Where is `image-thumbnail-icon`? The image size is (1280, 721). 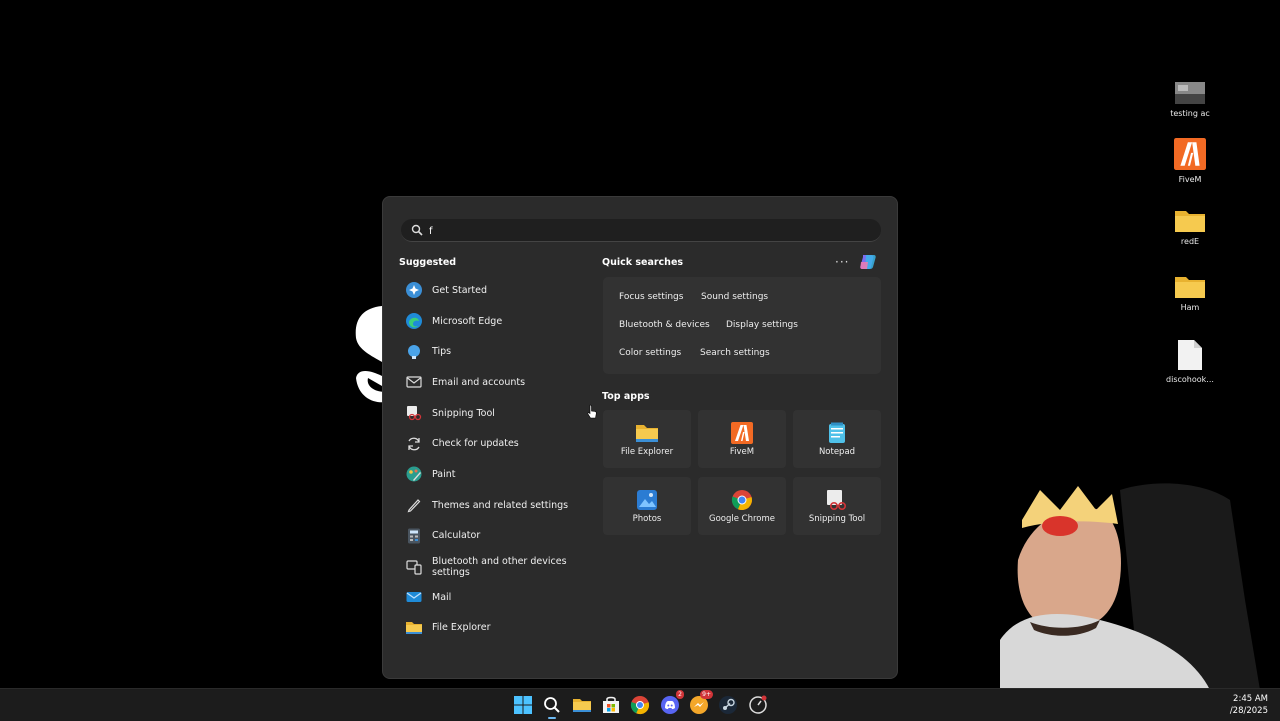 image-thumbnail-icon is located at coordinates (1190, 93).